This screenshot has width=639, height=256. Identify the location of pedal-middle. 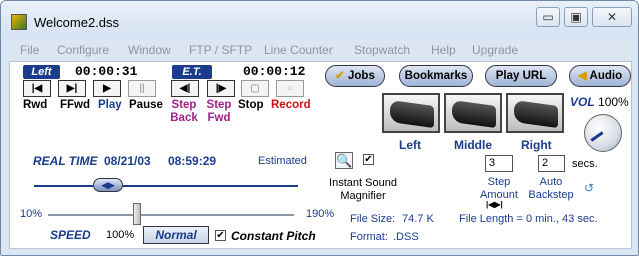
(473, 113).